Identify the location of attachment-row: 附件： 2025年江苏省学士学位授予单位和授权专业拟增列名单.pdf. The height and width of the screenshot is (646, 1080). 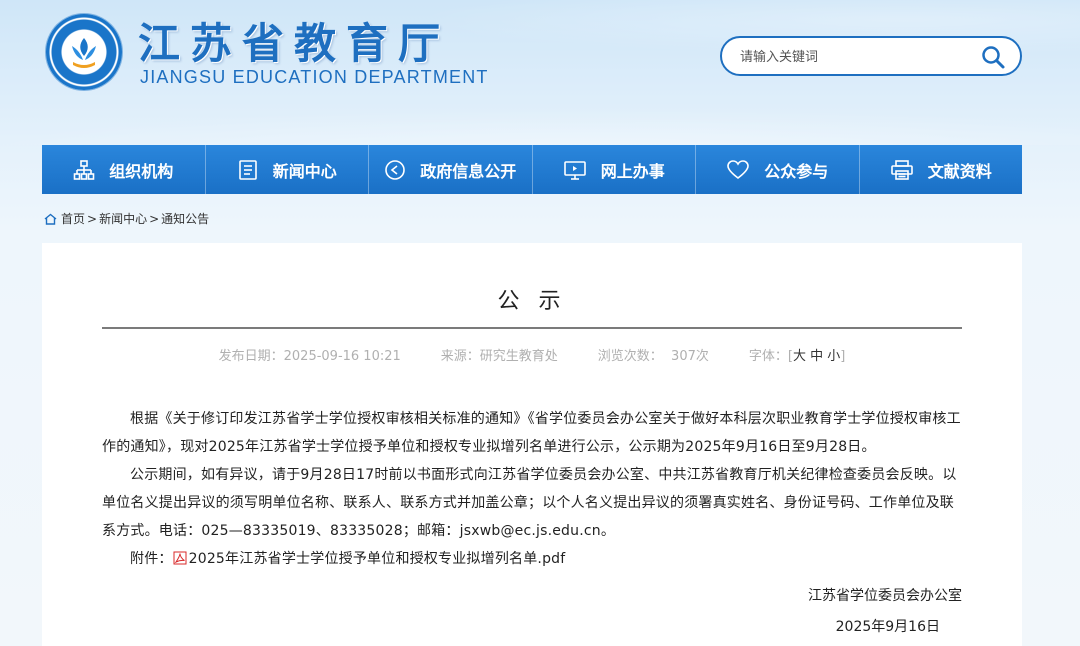
(532, 559).